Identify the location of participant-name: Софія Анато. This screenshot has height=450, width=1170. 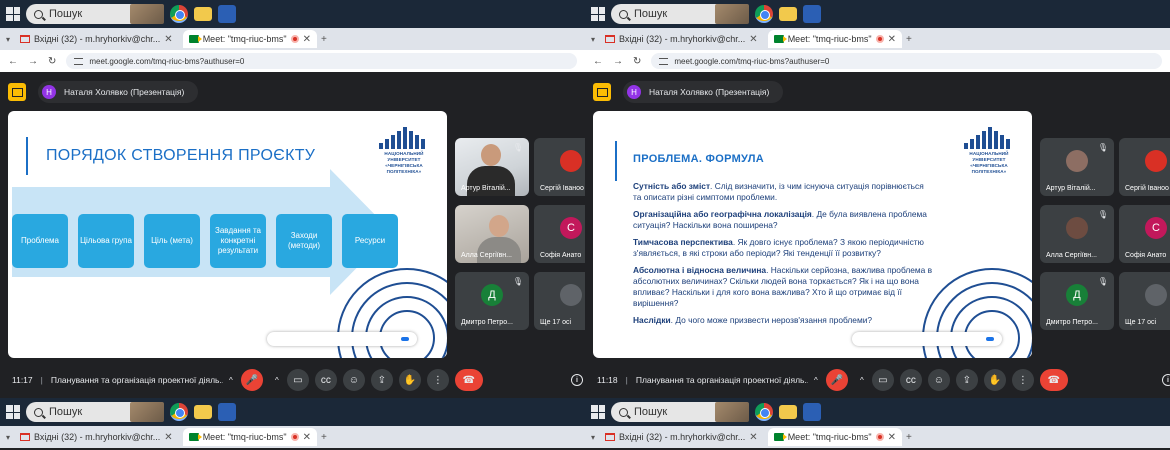
(561, 255).